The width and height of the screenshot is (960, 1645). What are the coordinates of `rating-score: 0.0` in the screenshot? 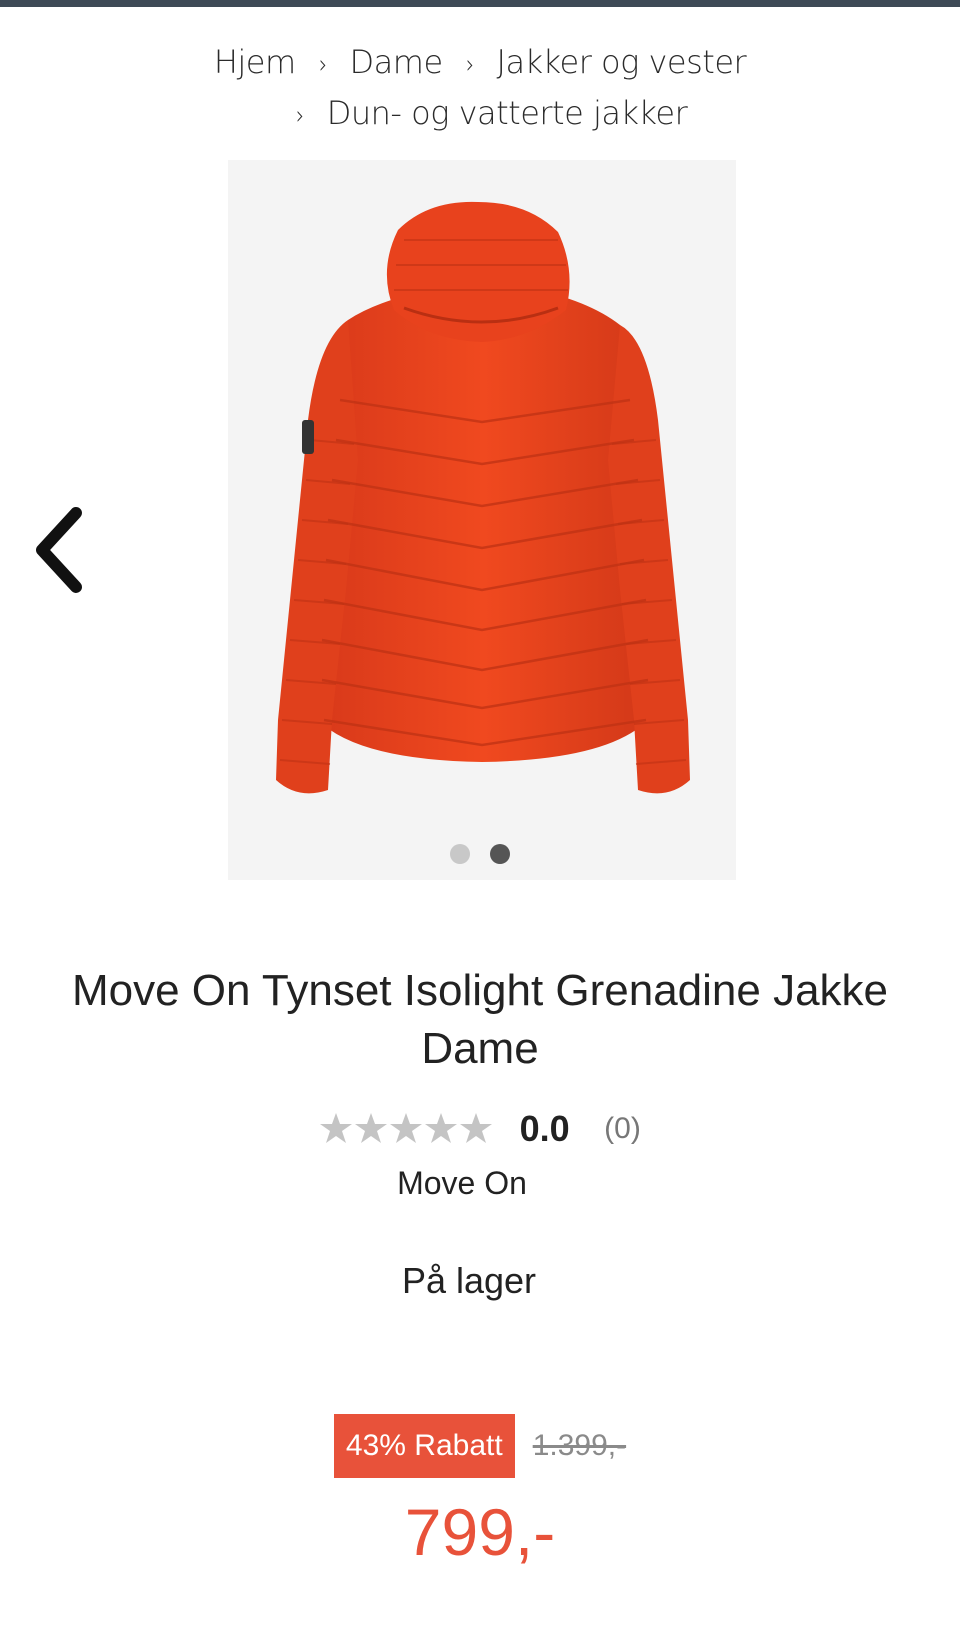 It's located at (544, 1128).